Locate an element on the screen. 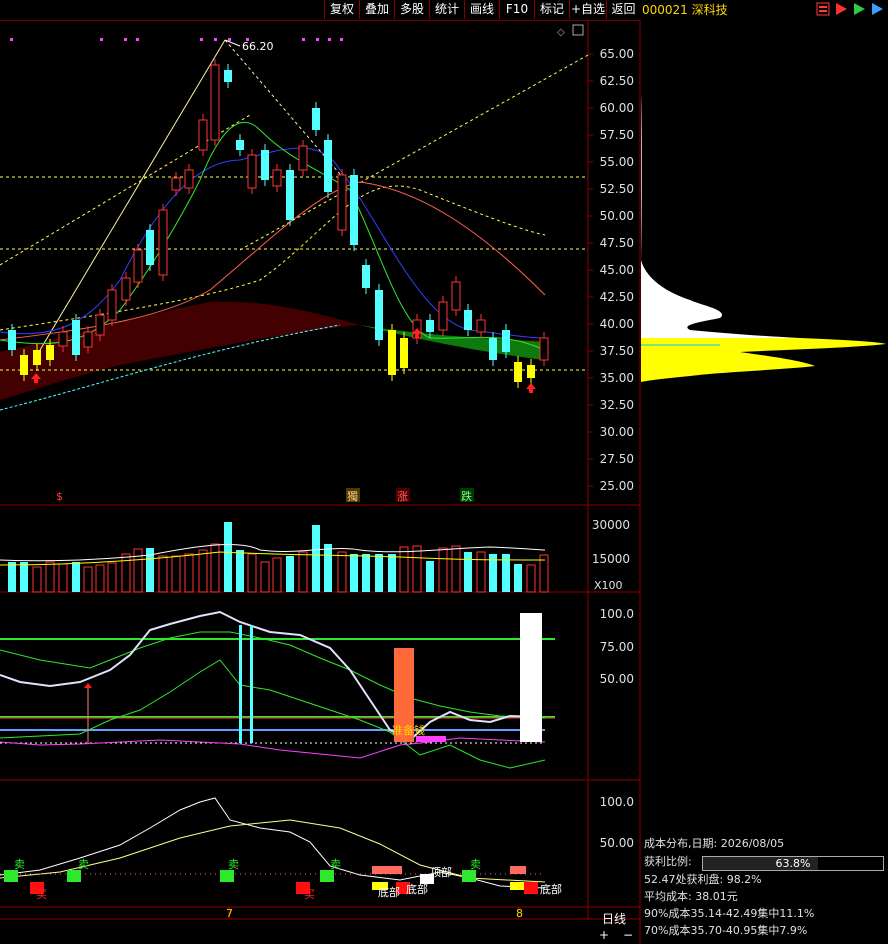  overlay-button: 叠加 is located at coordinates (376, 9).